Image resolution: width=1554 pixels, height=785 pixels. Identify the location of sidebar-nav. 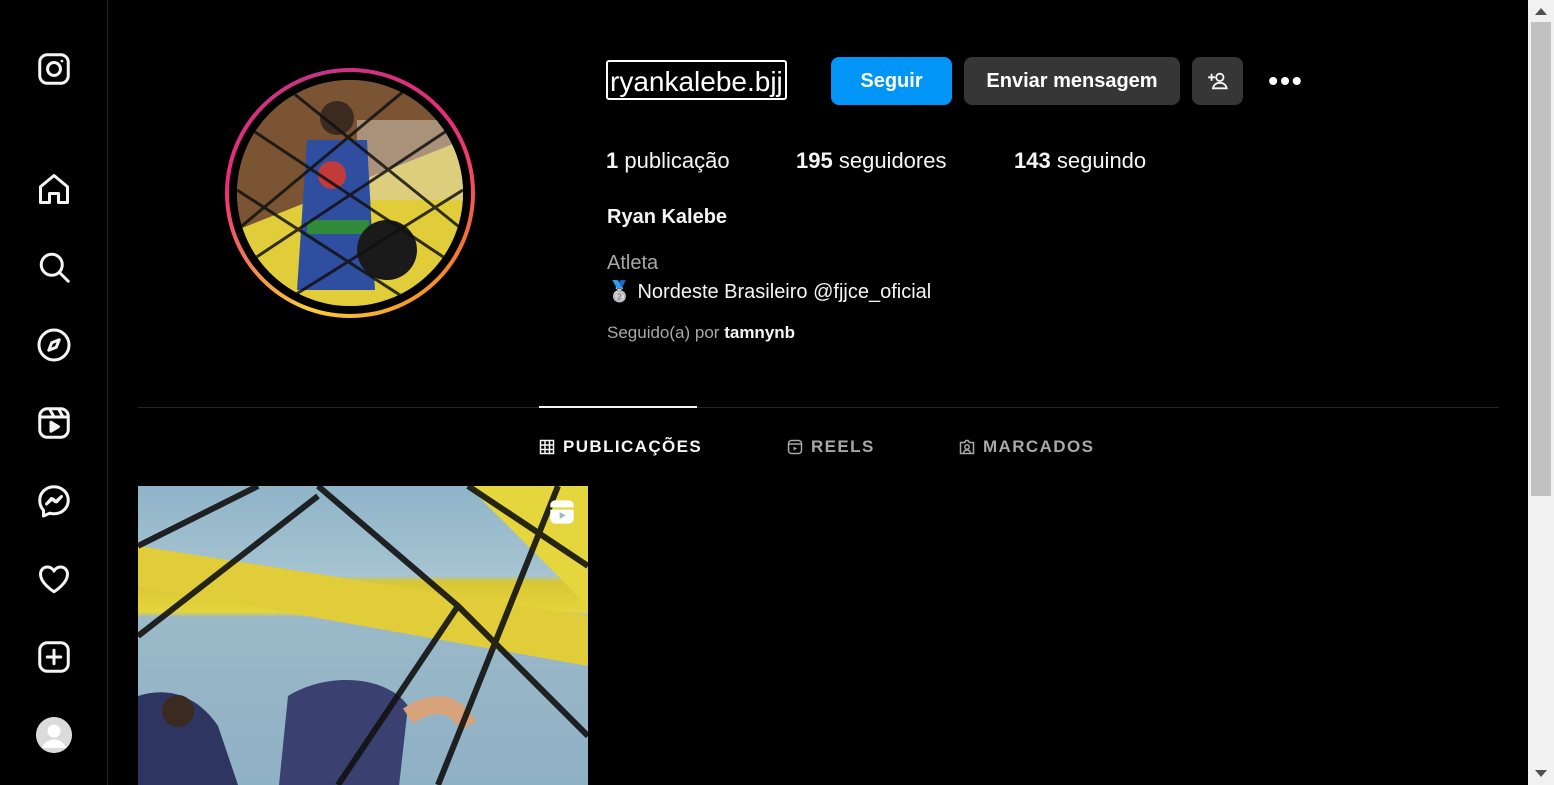
(54, 392).